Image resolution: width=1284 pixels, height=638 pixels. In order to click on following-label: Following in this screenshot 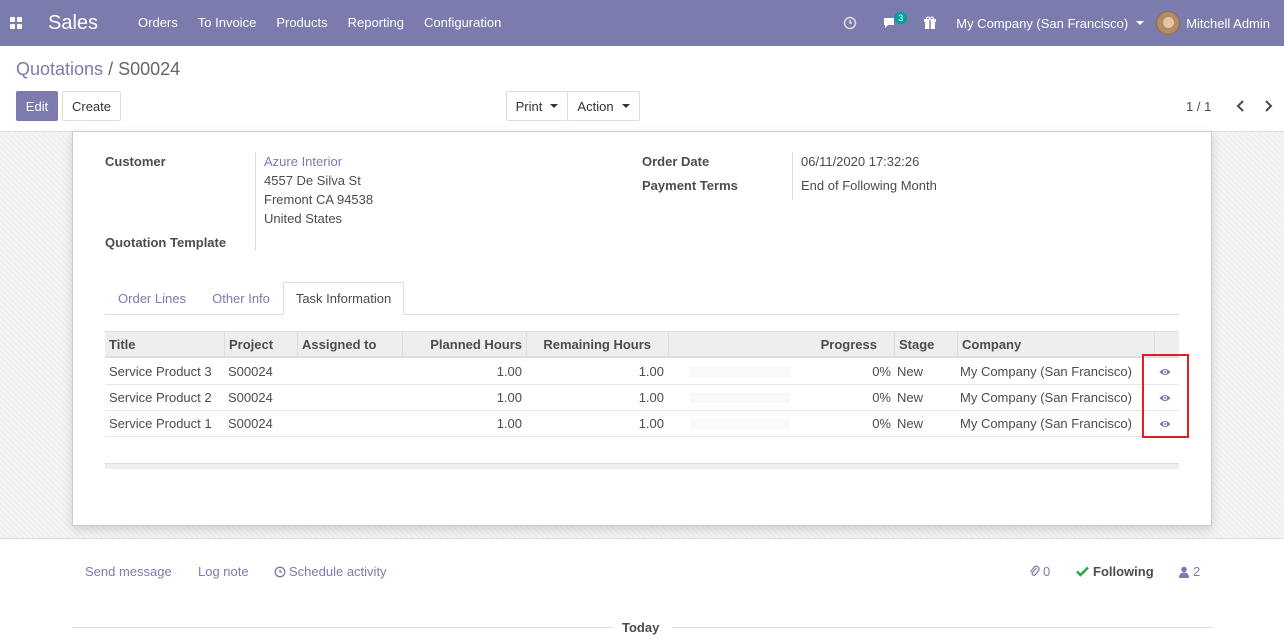, I will do `click(1123, 571)`.